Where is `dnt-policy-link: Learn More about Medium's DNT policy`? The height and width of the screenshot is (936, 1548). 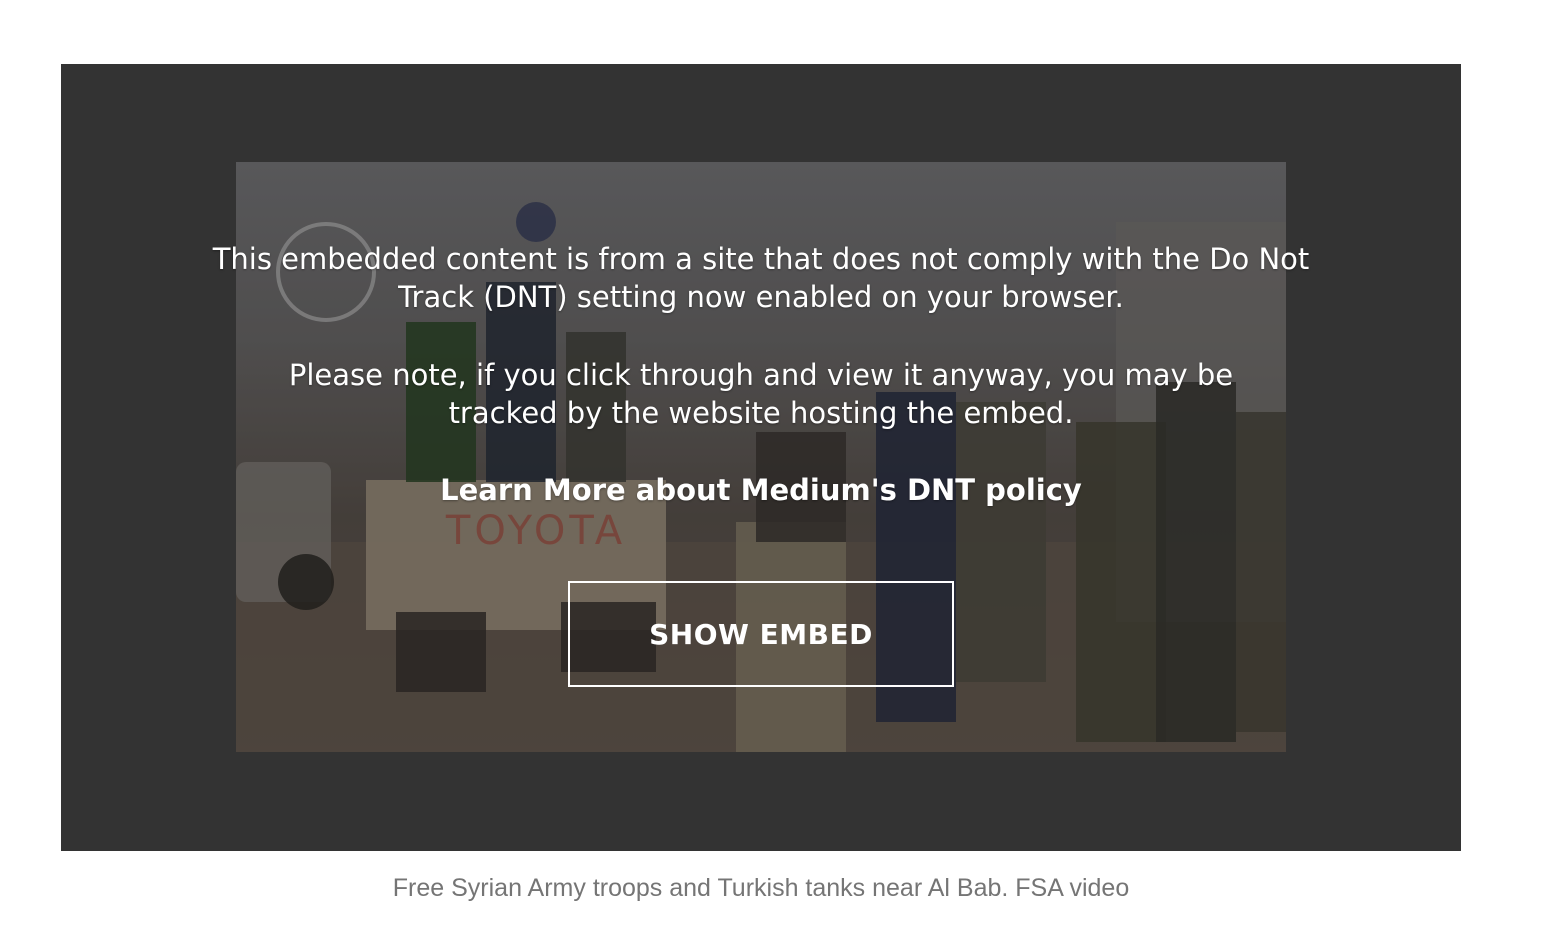 dnt-policy-link: Learn More about Medium's DNT policy is located at coordinates (761, 490).